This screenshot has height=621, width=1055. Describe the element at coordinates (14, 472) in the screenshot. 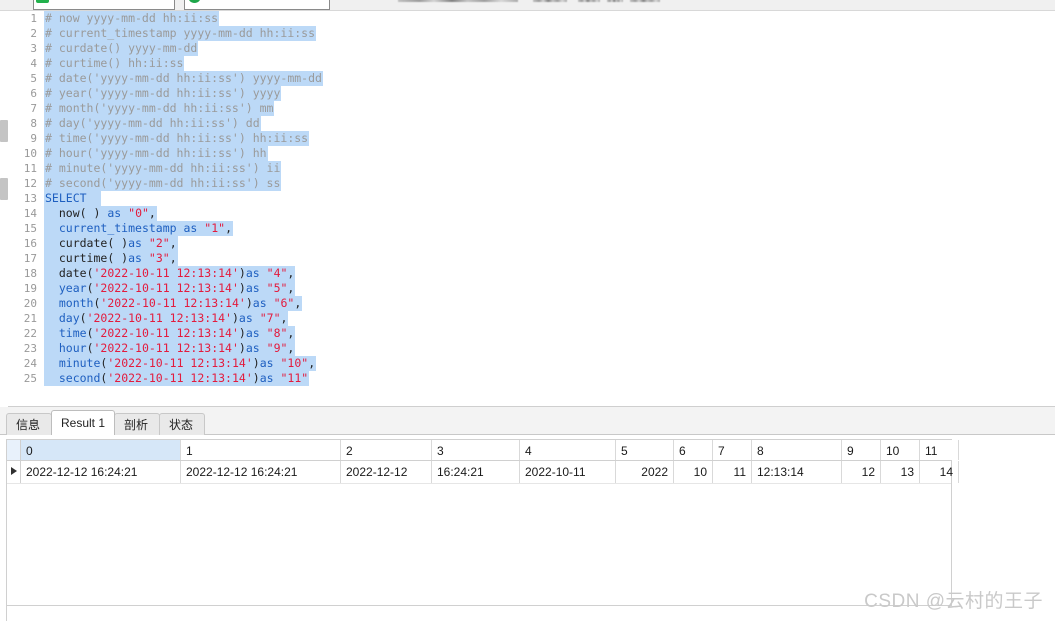

I see `row-marker` at that location.